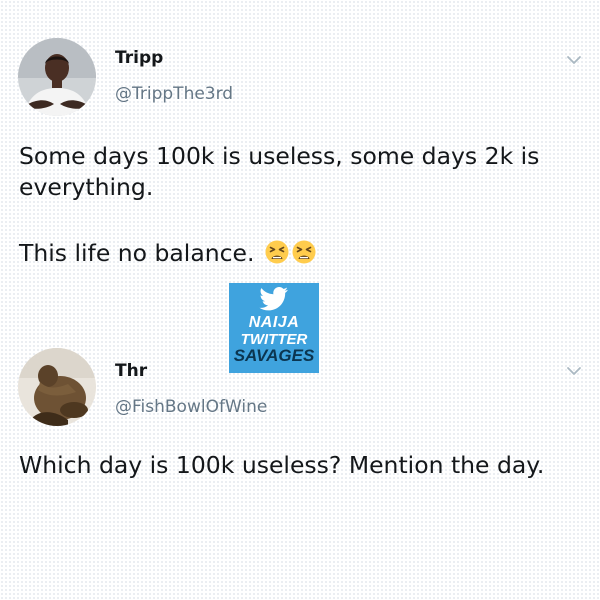  I want to click on watermark-text: TWITTER, so click(274, 339).